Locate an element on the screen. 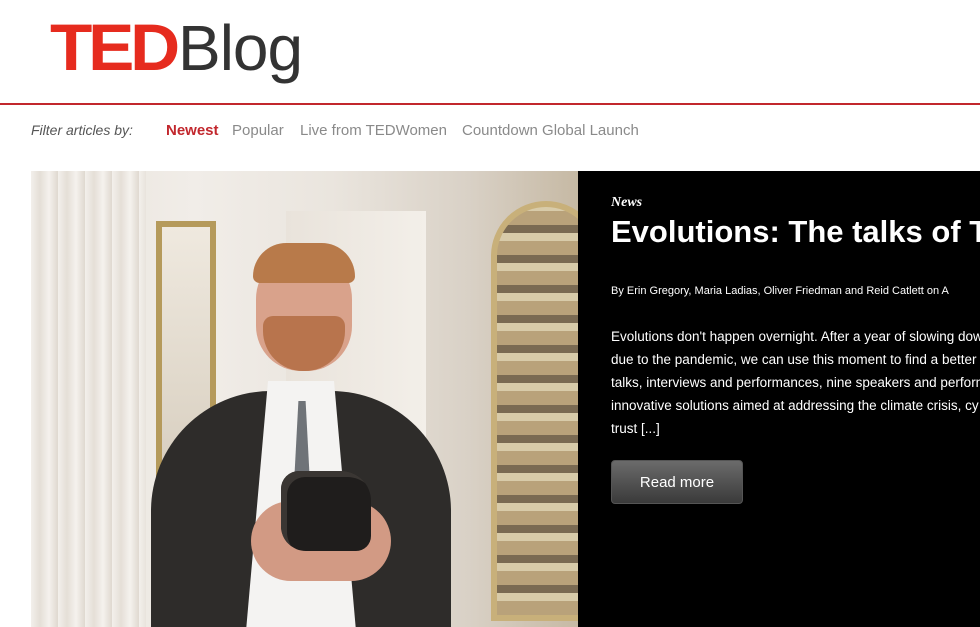 This screenshot has height=627, width=980. logo-blog-wordmark: Blog is located at coordinates (240, 48).